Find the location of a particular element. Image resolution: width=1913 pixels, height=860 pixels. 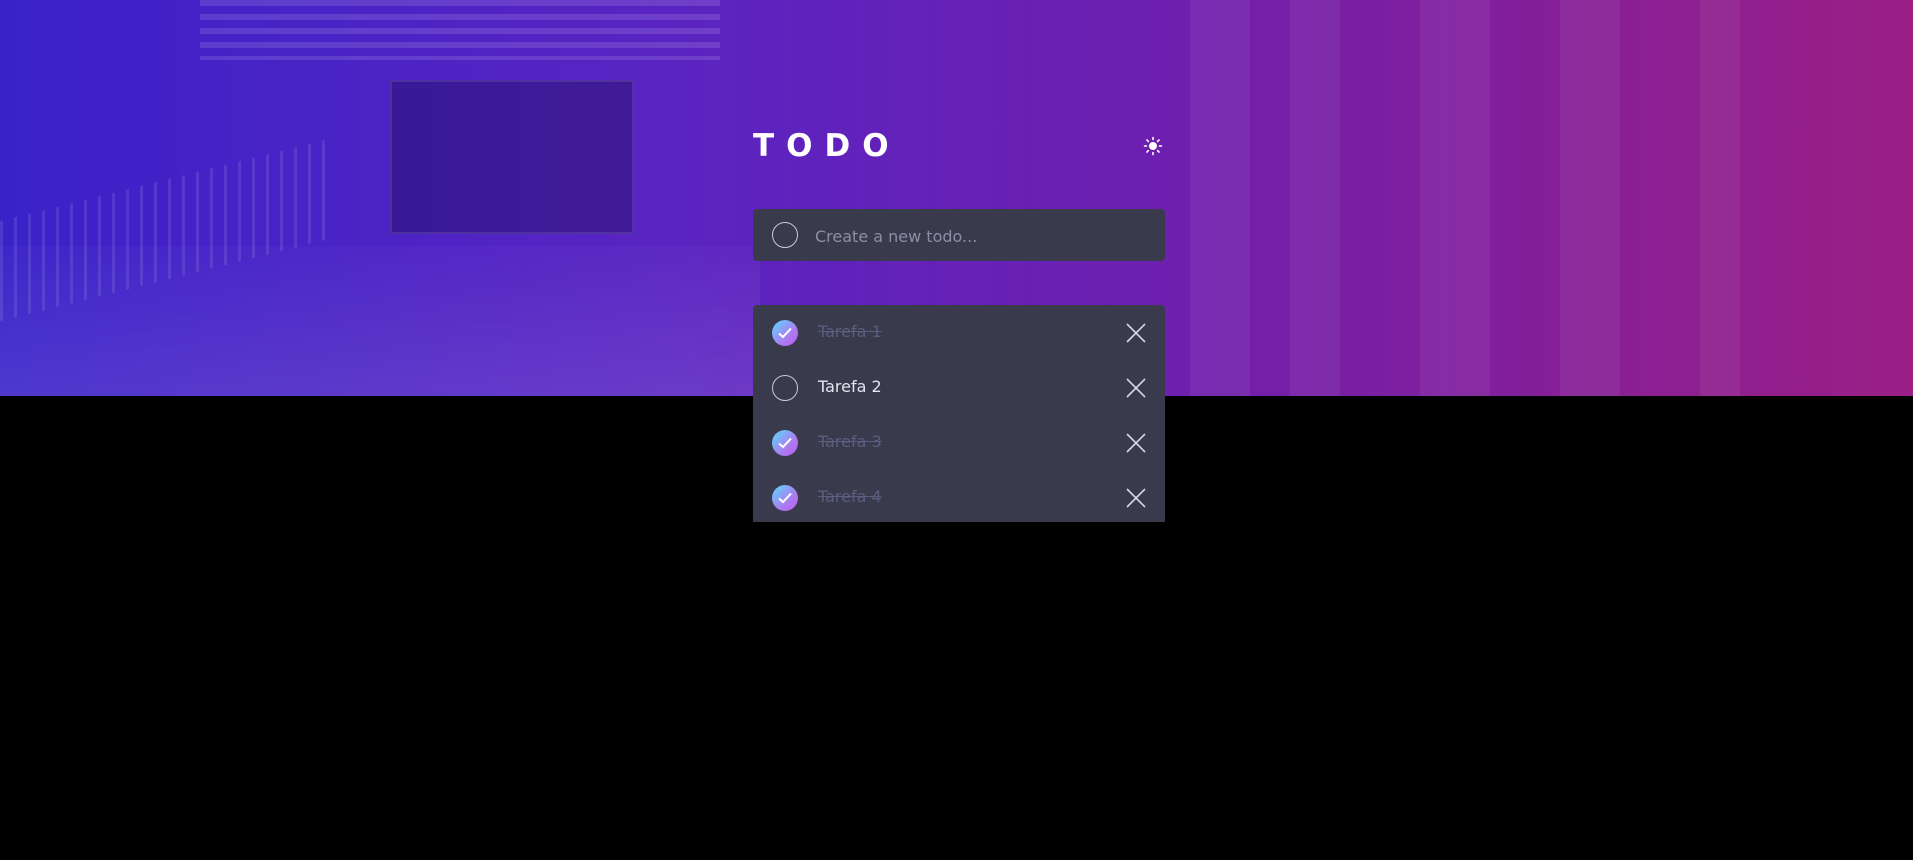

hero-floor-decoration is located at coordinates (380, 321).